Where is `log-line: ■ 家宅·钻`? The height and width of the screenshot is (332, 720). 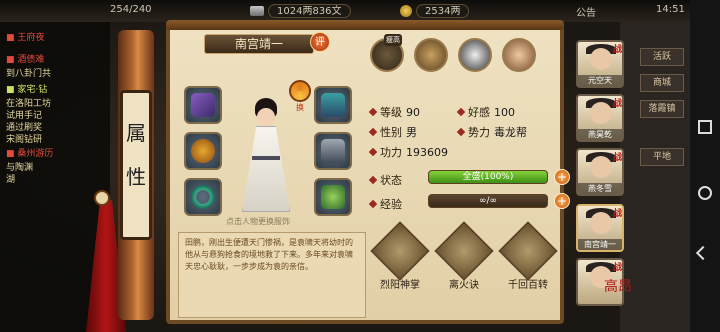
log-line: ■ 家宅·钻 is located at coordinates (26, 88).